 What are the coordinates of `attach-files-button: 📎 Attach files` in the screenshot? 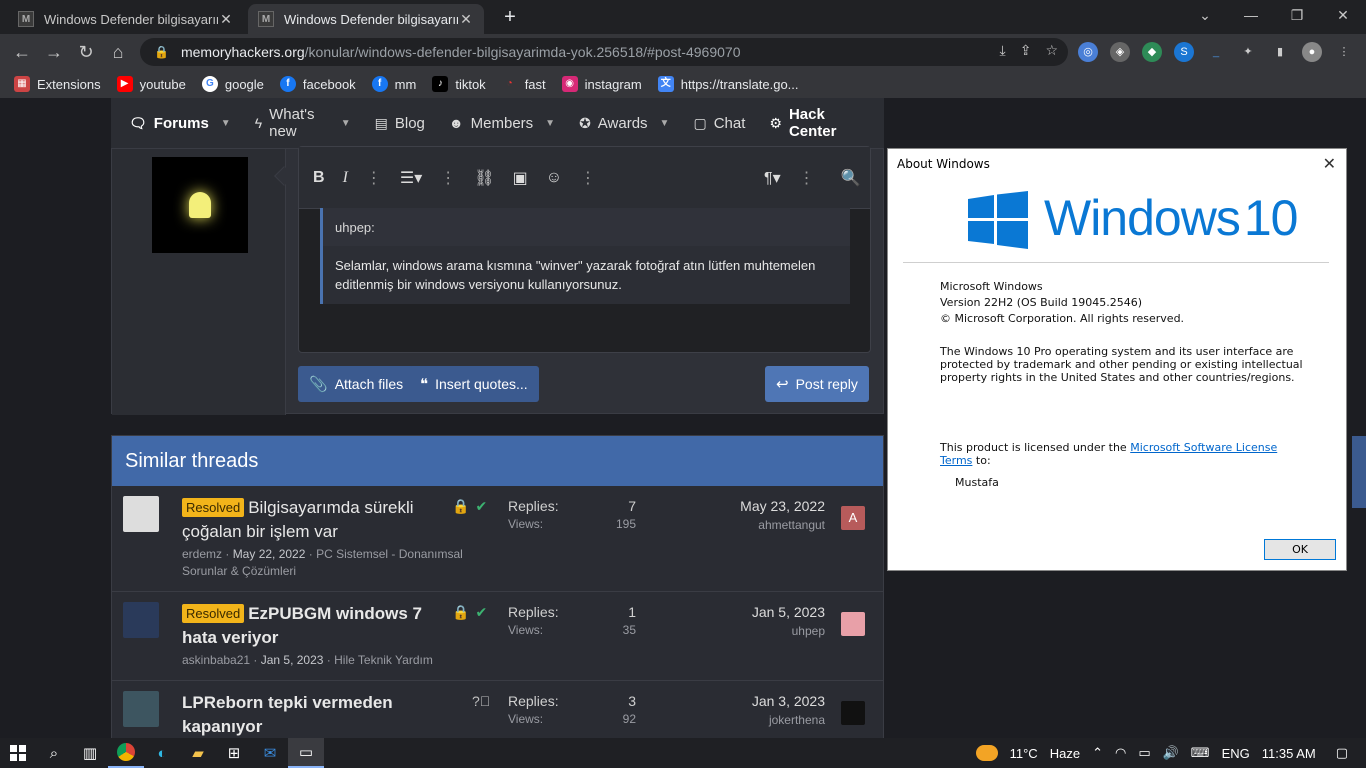 It's located at (356, 384).